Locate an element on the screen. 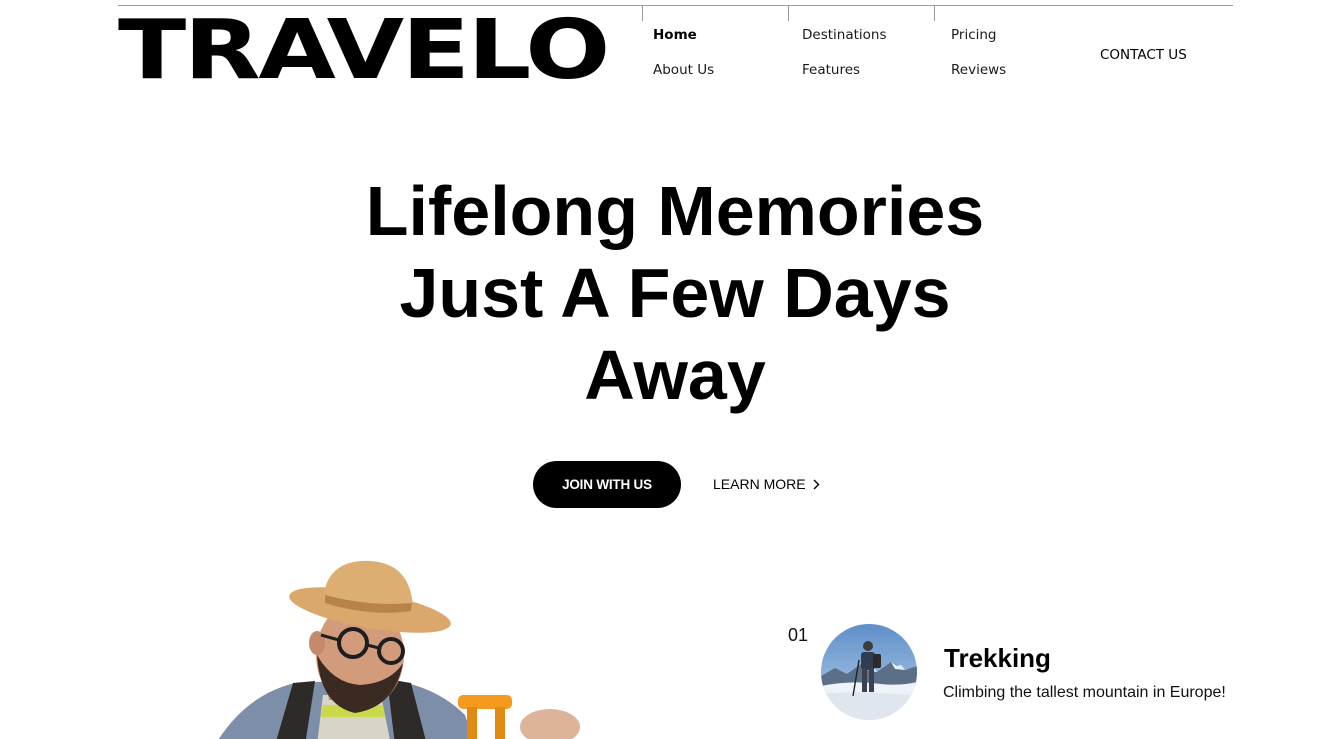 This screenshot has height=739, width=1341. trekking-photo is located at coordinates (869, 672).